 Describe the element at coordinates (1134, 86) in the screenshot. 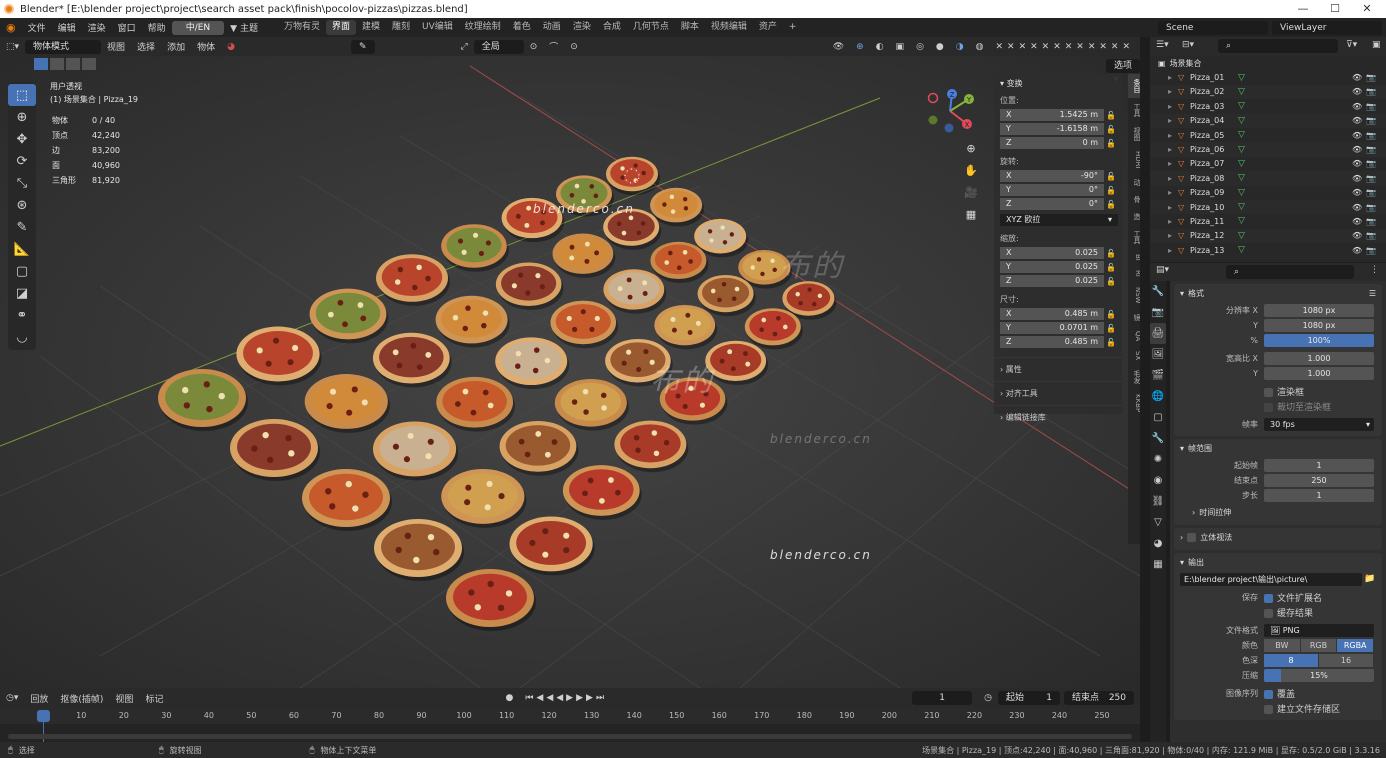

I see `sidebar-tab: 条目` at that location.